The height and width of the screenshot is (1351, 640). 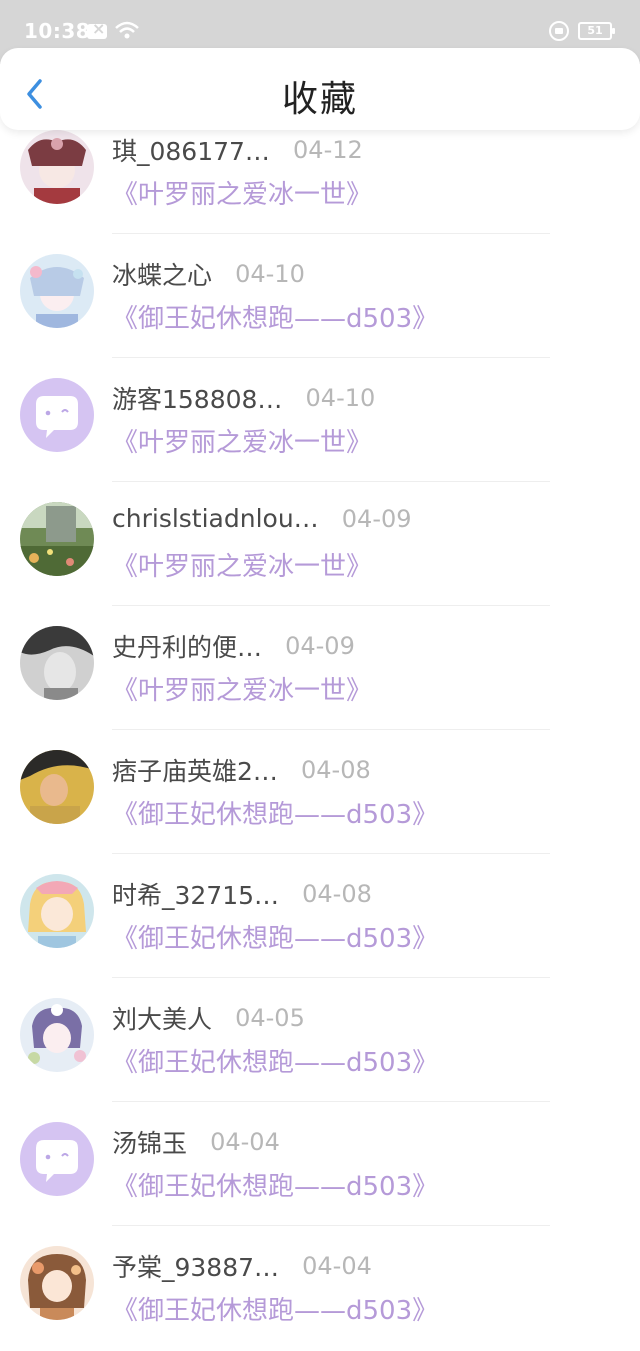 I want to click on list-item: 汤锦玉 04-04 《御王妃休想跑——d503》, so click(x=320, y=1164).